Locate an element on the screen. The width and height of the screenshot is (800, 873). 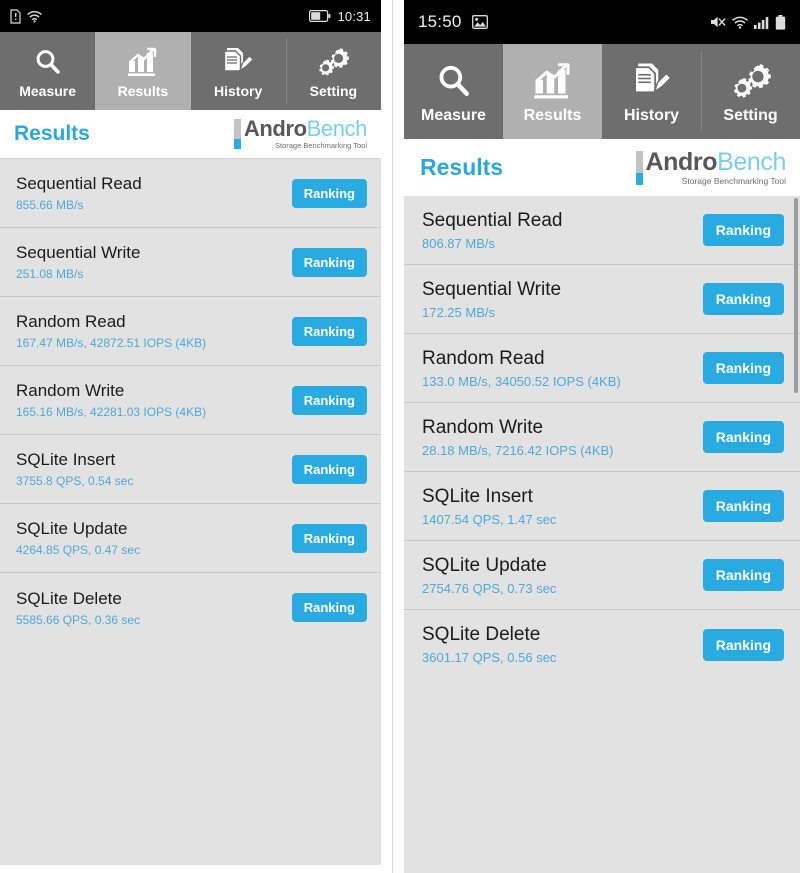
mute-icon is located at coordinates (718, 22).